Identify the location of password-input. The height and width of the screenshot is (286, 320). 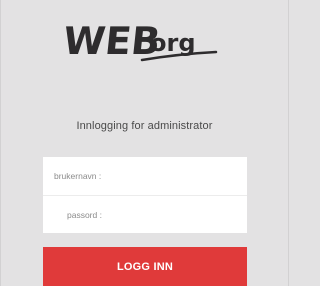
(145, 214).